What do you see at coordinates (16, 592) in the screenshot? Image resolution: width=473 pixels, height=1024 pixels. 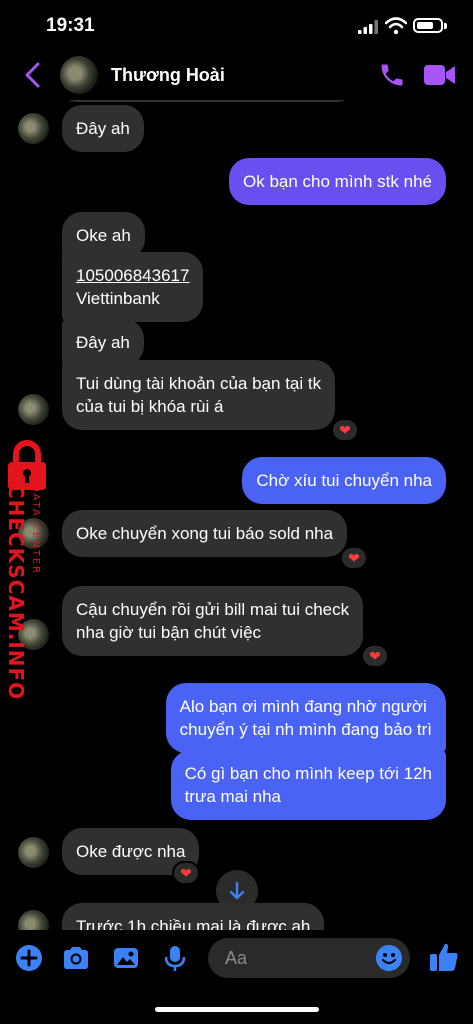 I see `watermark-brand: CHECKSCAM.INFO` at bounding box center [16, 592].